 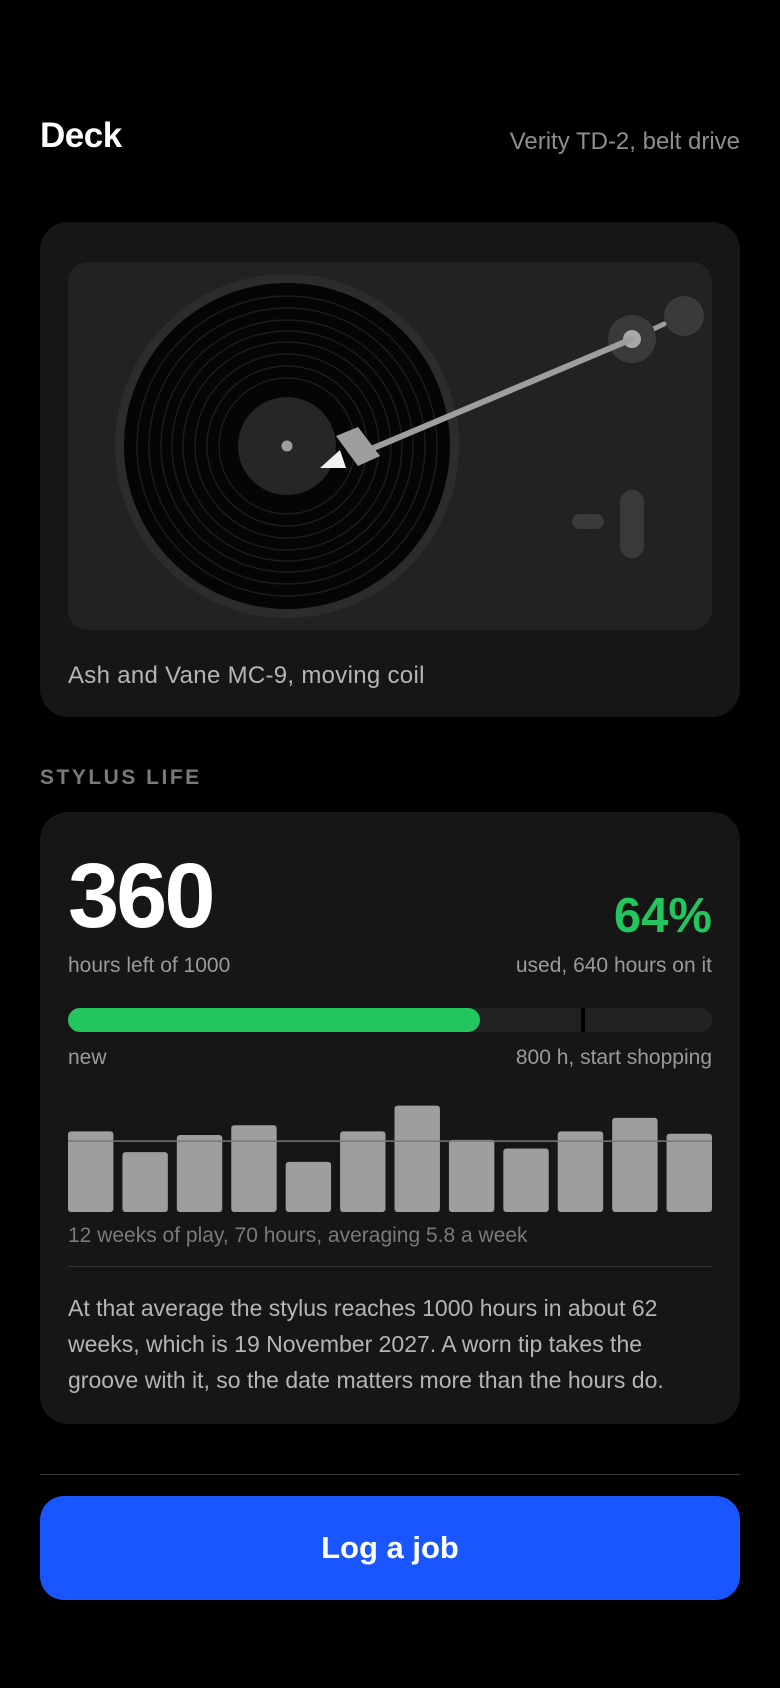 I want to click on stylus-progress-fill, so click(x=274, y=1020).